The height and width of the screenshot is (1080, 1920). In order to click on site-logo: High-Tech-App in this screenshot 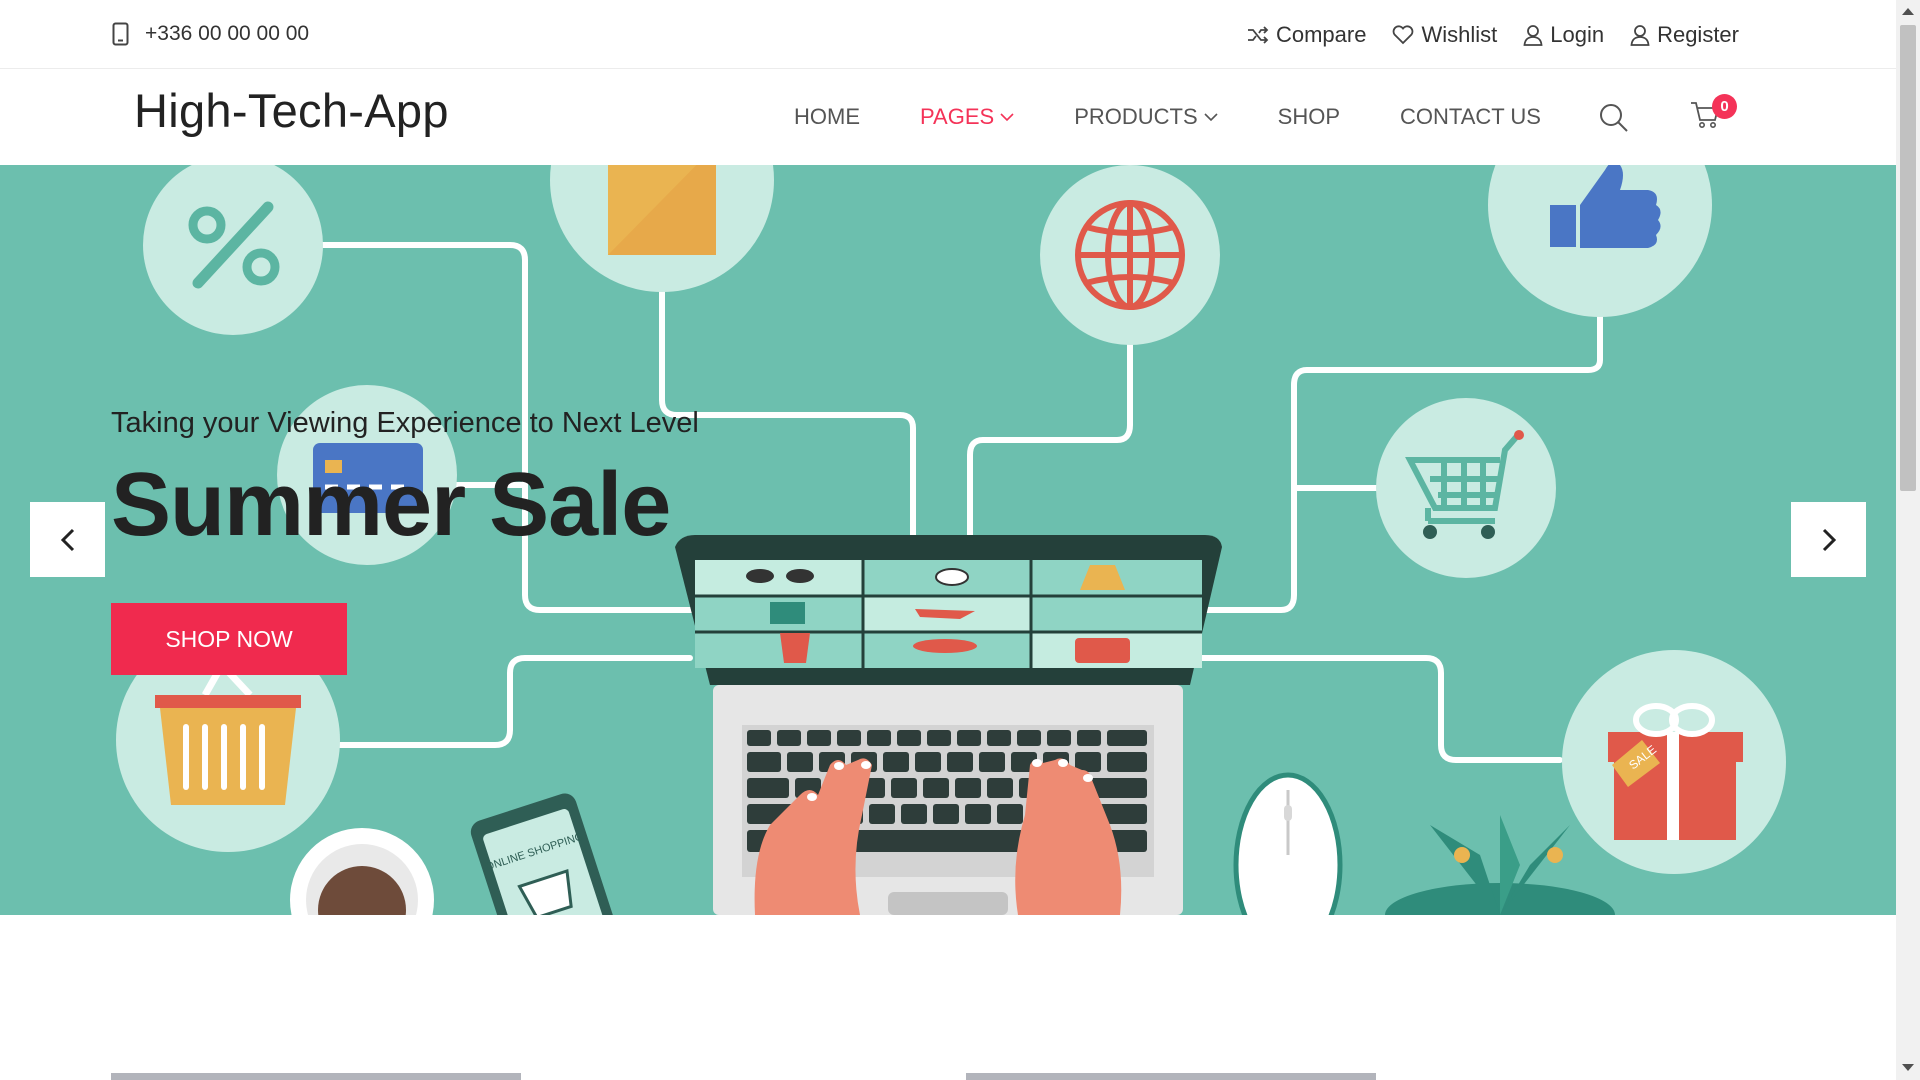, I will do `click(291, 110)`.